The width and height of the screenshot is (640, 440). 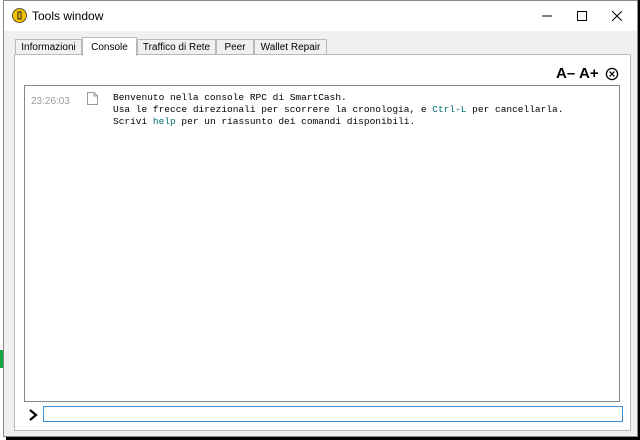 What do you see at coordinates (515, 109) in the screenshot?
I see `welcome-line-2-post: per cancellarla.` at bounding box center [515, 109].